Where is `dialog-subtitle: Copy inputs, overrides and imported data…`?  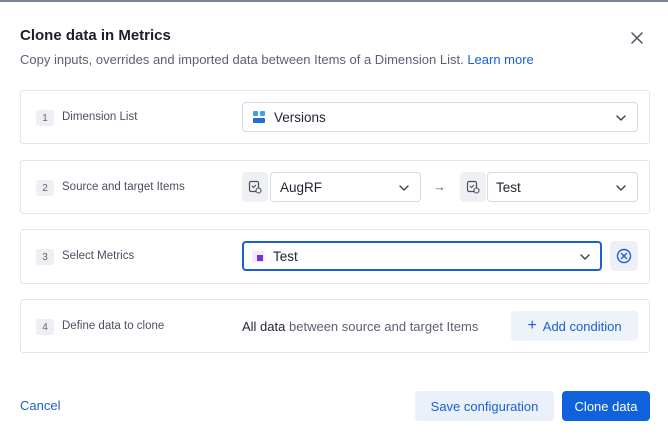
dialog-subtitle: Copy inputs, overrides and imported data… is located at coordinates (277, 59).